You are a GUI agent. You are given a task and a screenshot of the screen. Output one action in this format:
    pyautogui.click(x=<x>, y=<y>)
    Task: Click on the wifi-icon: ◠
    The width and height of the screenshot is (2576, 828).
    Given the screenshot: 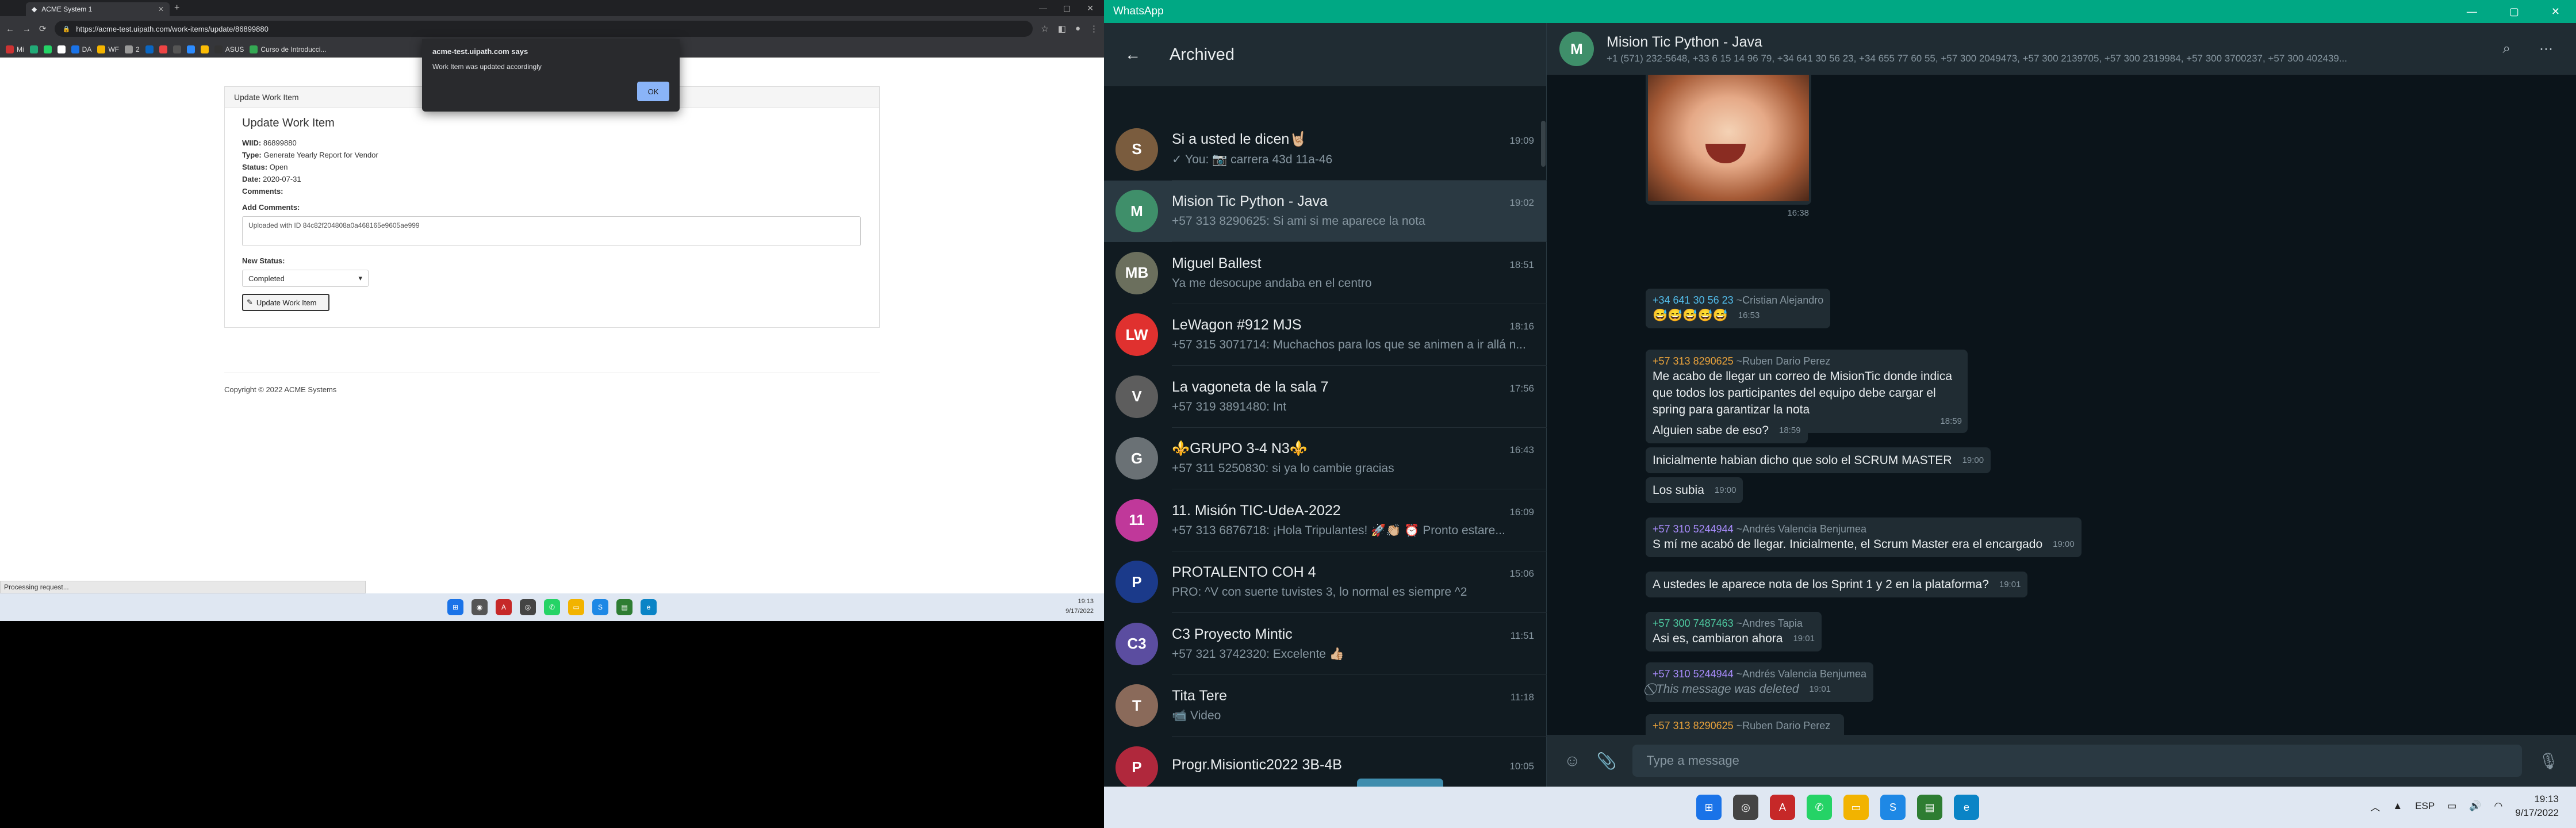 What is the action you would take?
    pyautogui.click(x=2498, y=806)
    